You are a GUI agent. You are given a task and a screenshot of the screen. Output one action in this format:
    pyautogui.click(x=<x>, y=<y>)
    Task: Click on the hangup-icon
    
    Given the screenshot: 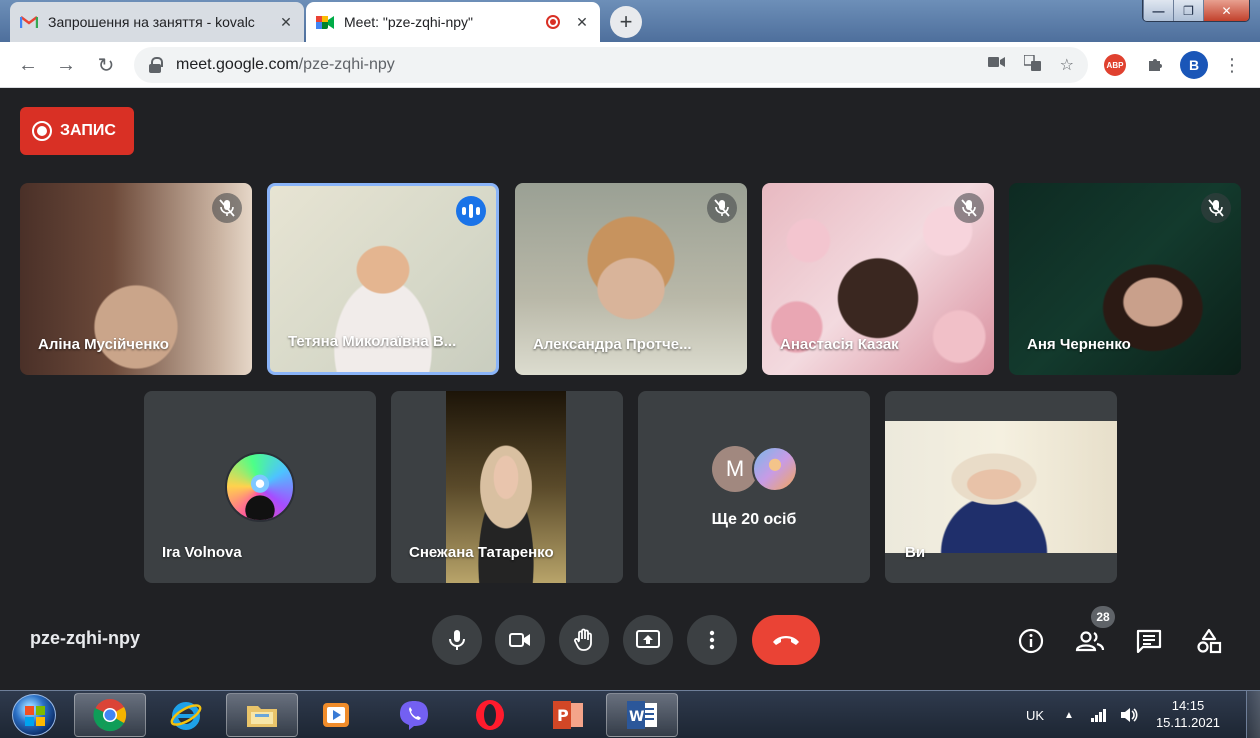 What is the action you would take?
    pyautogui.click(x=786, y=640)
    